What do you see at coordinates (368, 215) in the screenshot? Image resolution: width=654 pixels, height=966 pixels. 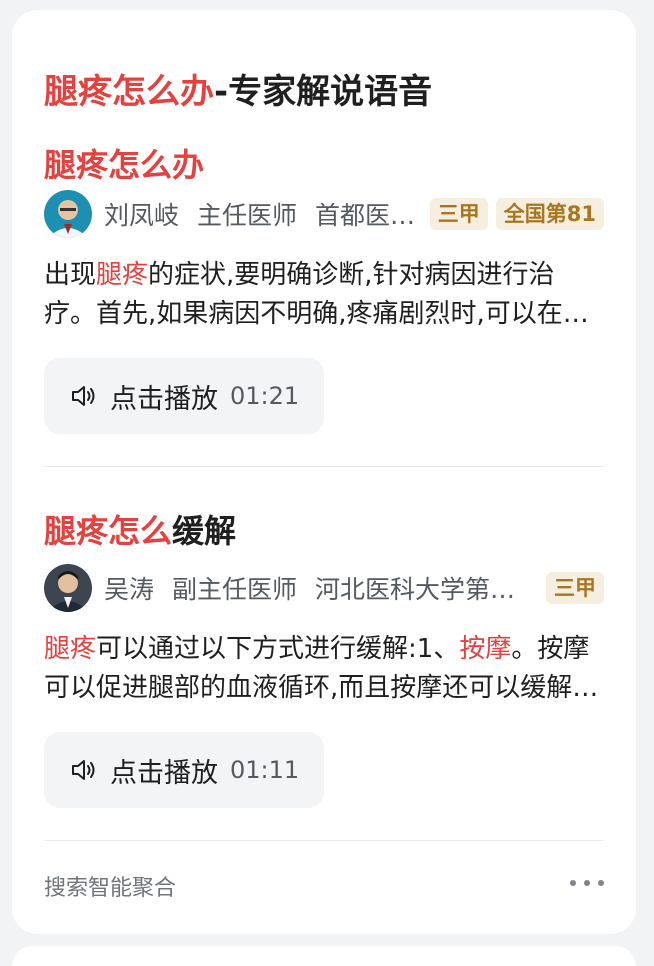 I see `hospital-name: 首都医科大学附属北京友谊医院` at bounding box center [368, 215].